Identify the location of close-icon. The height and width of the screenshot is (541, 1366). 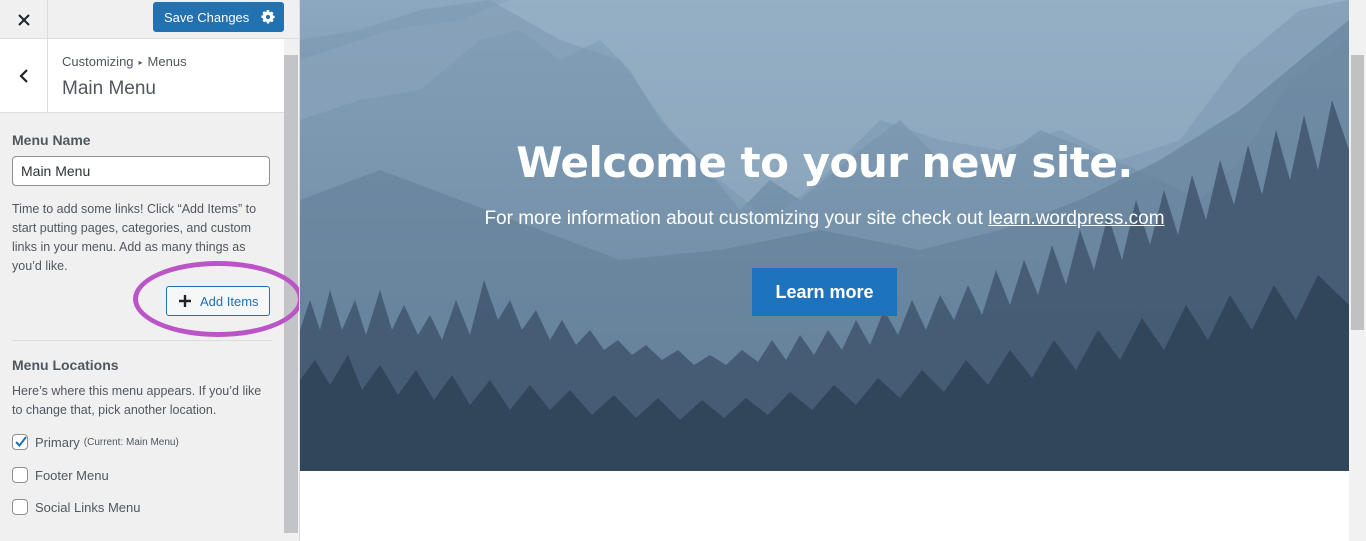
(23, 19).